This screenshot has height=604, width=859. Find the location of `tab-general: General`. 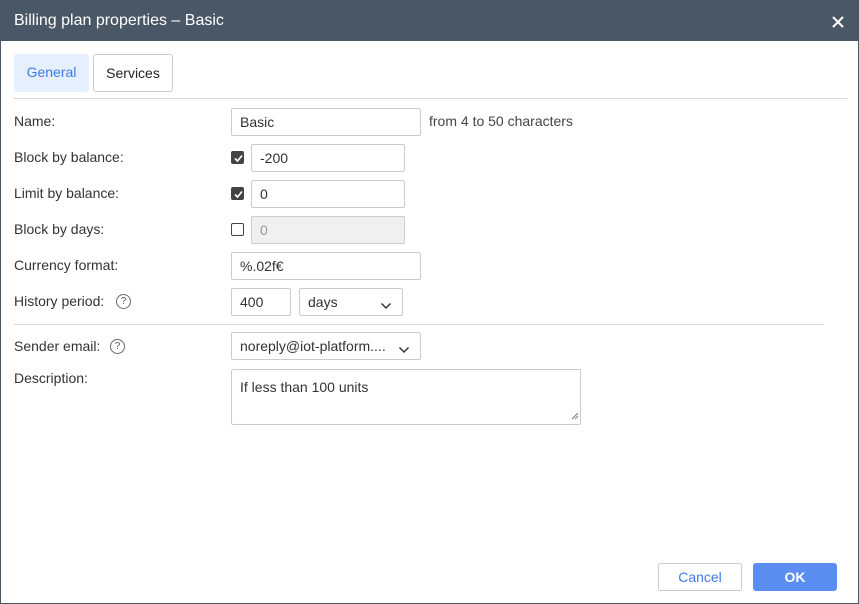

tab-general: General is located at coordinates (51, 73).